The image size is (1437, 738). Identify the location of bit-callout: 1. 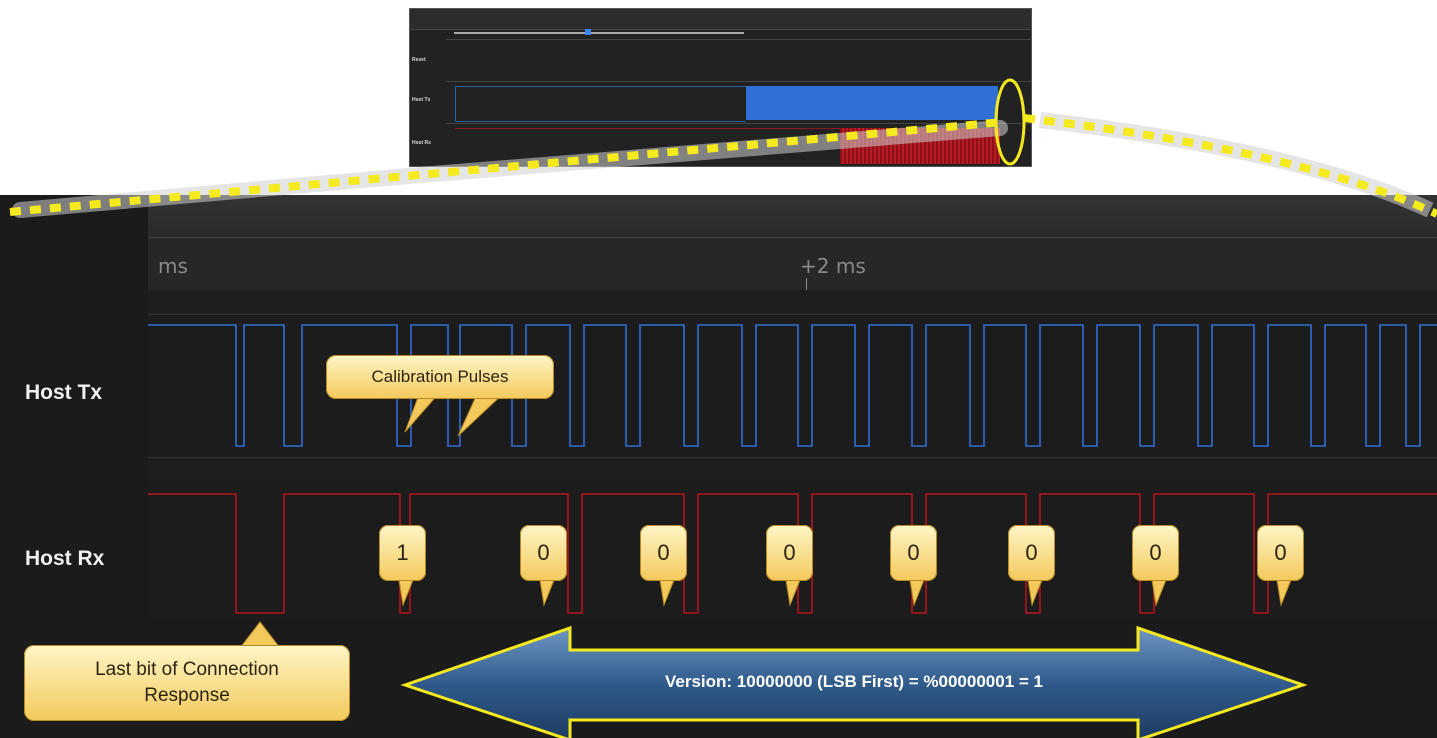
(402, 553).